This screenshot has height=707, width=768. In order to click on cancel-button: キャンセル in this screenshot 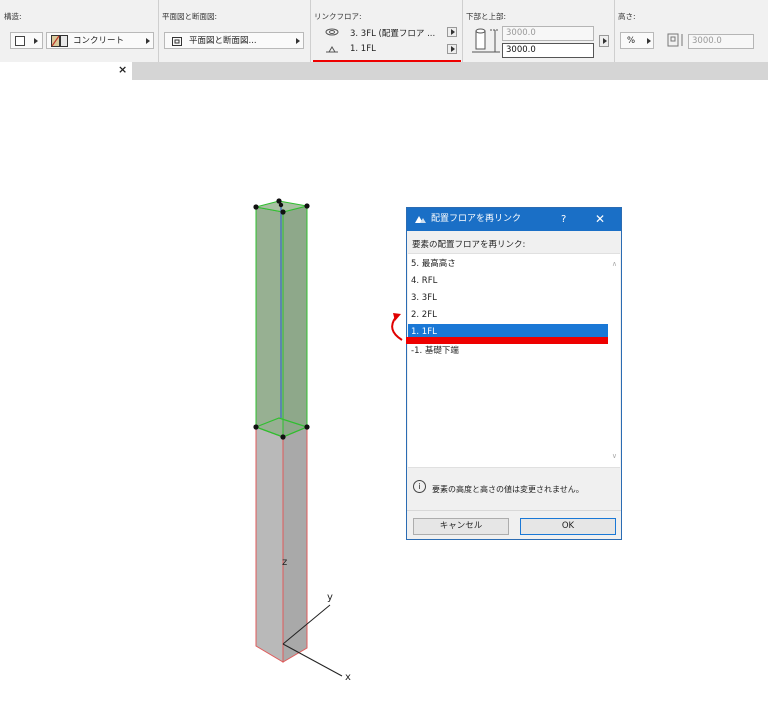, I will do `click(461, 526)`.